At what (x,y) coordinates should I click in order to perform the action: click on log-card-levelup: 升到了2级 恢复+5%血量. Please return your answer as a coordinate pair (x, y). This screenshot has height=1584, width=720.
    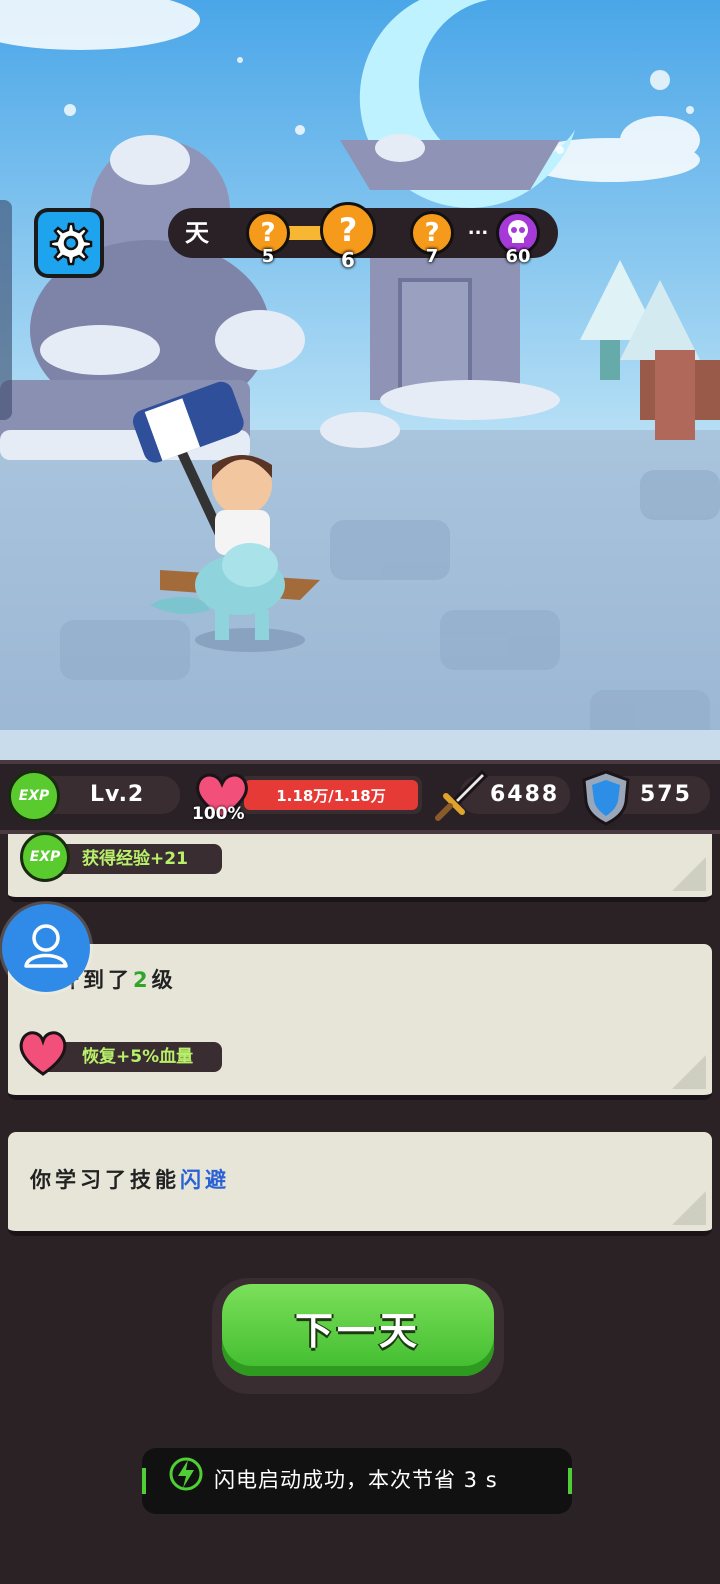
    Looking at the image, I should click on (360, 1022).